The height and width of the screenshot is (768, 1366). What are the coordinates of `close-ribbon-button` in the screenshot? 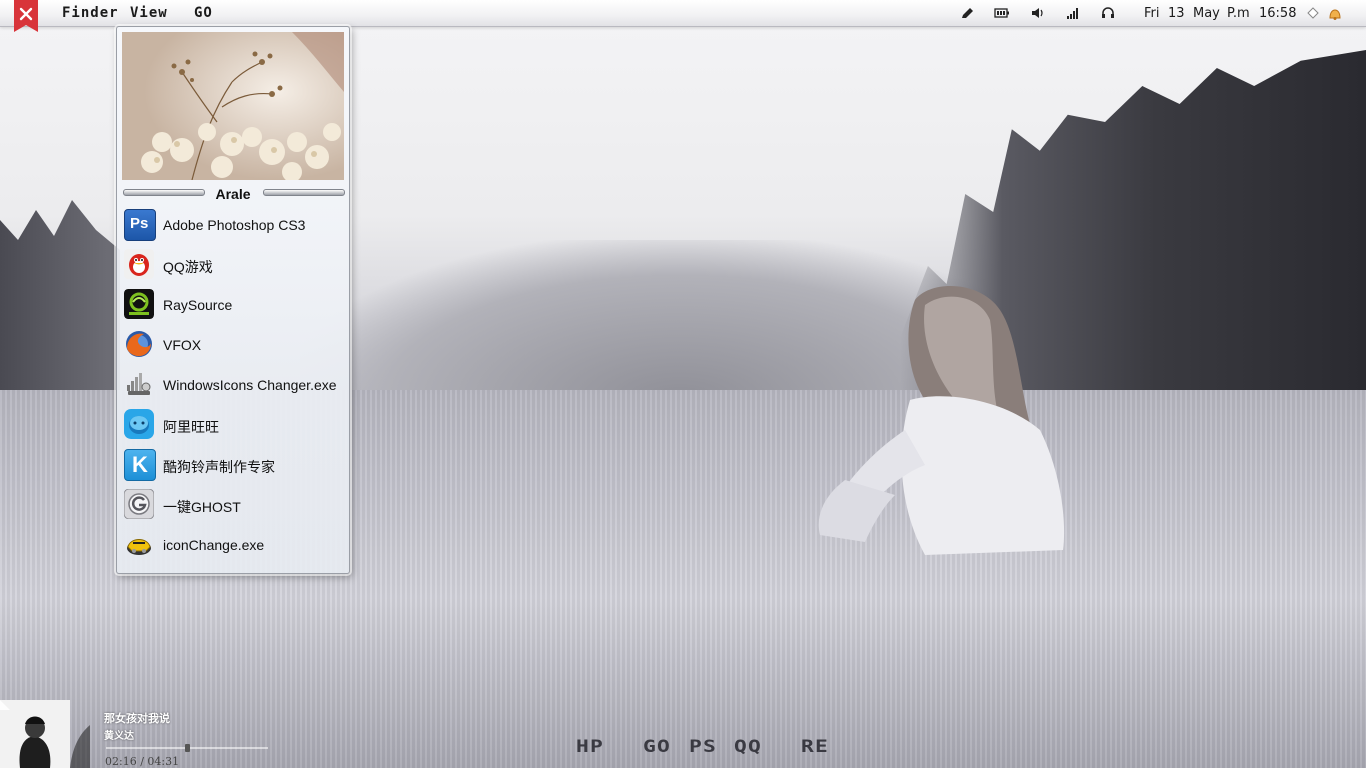 It's located at (26, 16).